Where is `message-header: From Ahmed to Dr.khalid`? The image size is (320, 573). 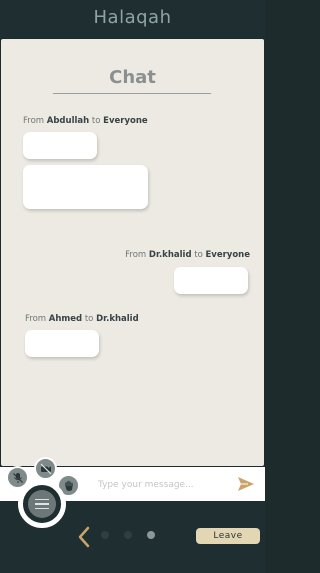
message-header: From Ahmed to Dr.khalid is located at coordinates (82, 319).